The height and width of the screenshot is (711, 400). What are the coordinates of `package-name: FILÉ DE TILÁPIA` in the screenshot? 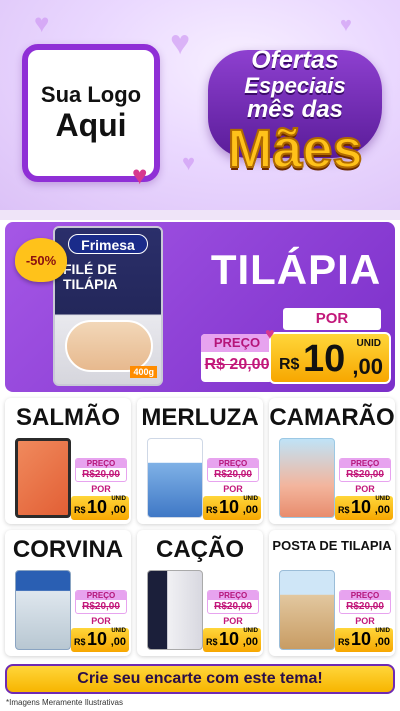 It's located at (90, 277).